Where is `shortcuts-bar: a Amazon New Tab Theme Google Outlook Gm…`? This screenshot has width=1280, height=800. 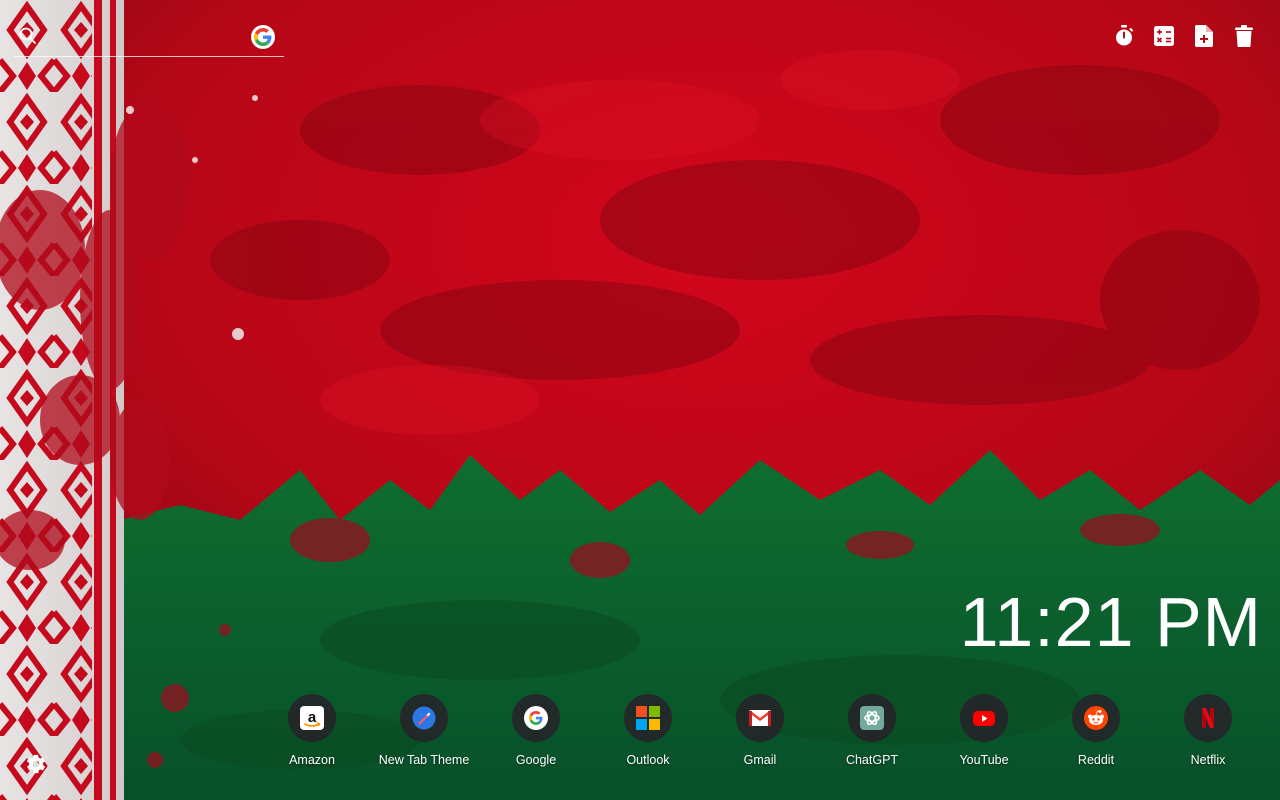
shortcuts-bar: a Amazon New Tab Theme Google Outlook Gm… is located at coordinates (760, 735).